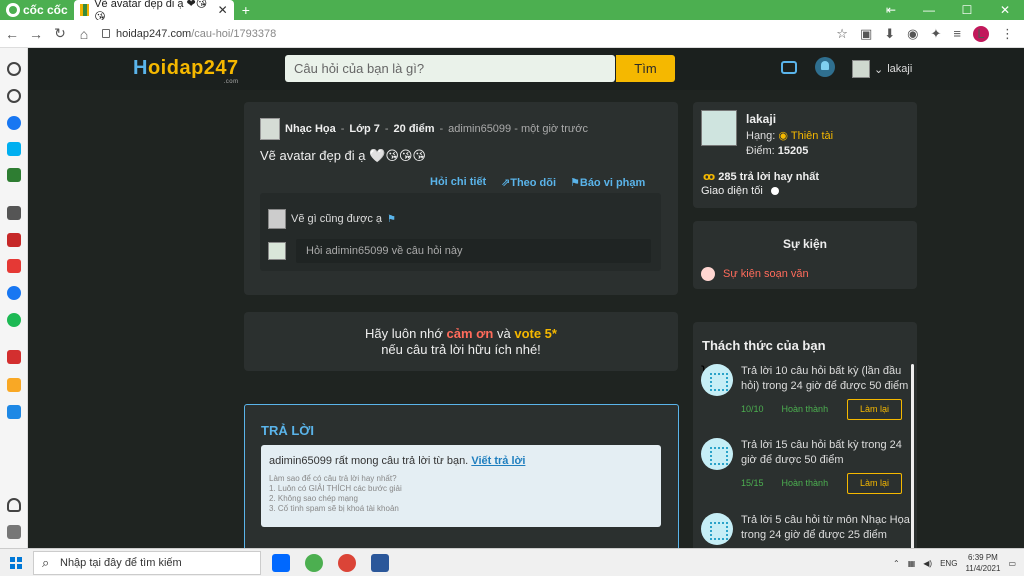 This screenshot has height=576, width=1024. Describe the element at coordinates (717, 529) in the screenshot. I see `music-note-icon` at that location.